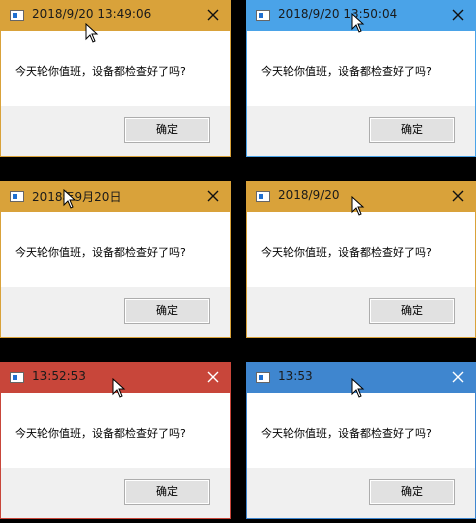 The width and height of the screenshot is (476, 523). What do you see at coordinates (295, 376) in the screenshot?
I see `dialog-title: 13:53` at bounding box center [295, 376].